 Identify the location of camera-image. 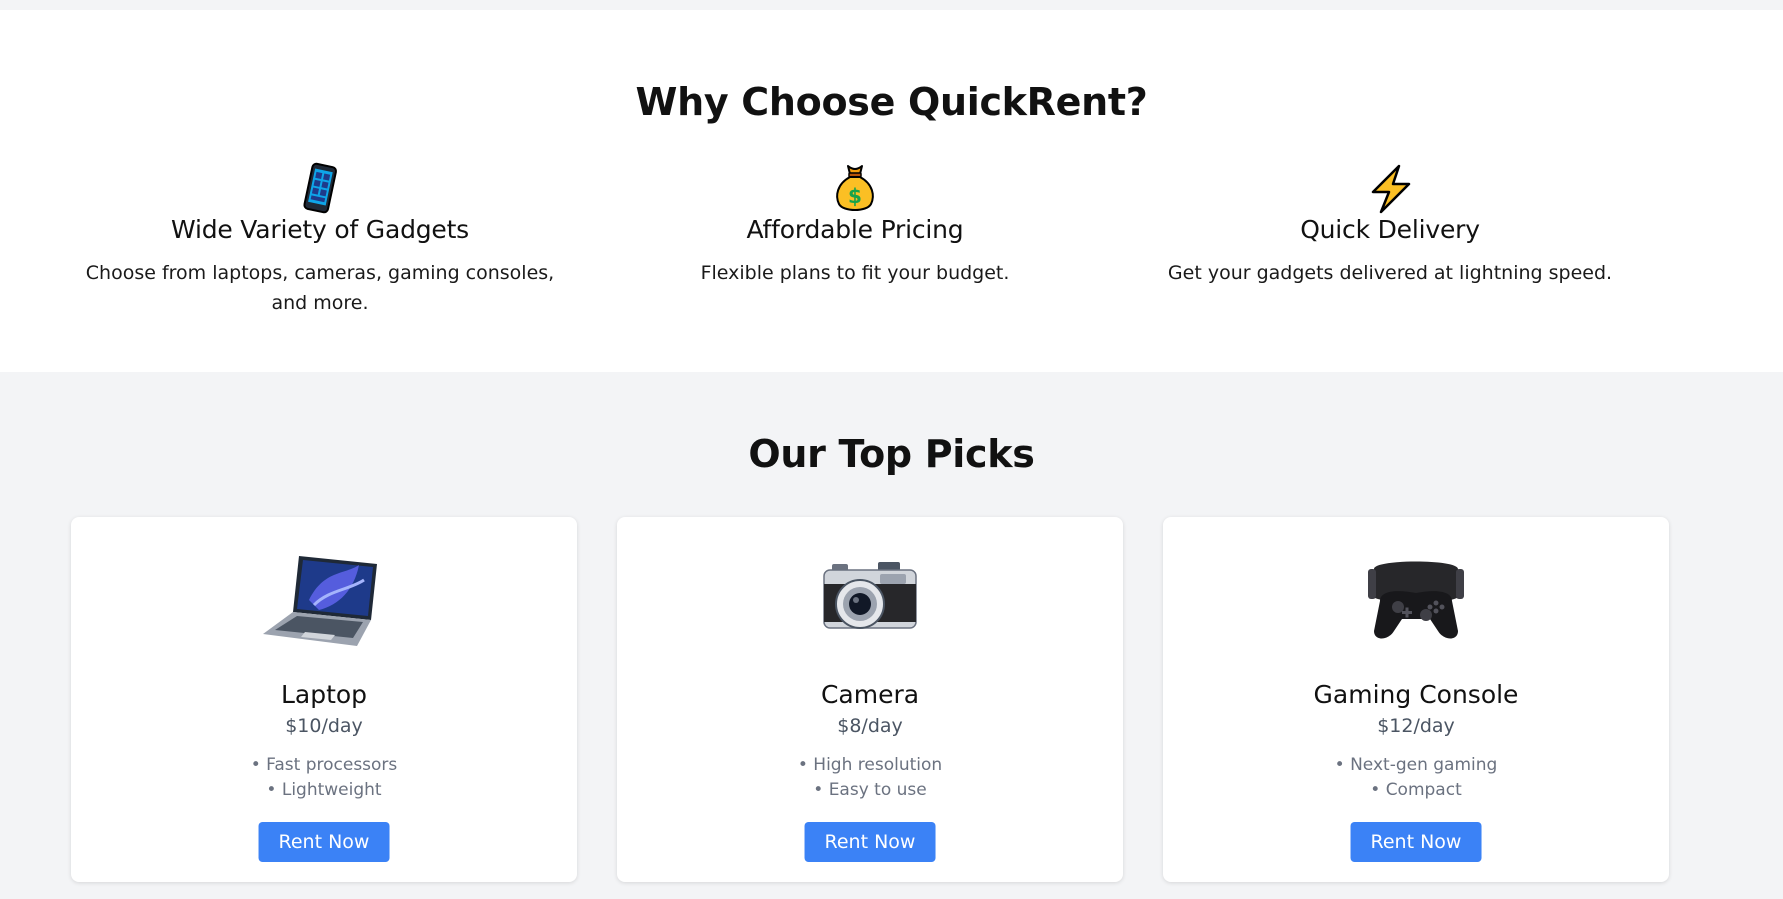
(870, 600).